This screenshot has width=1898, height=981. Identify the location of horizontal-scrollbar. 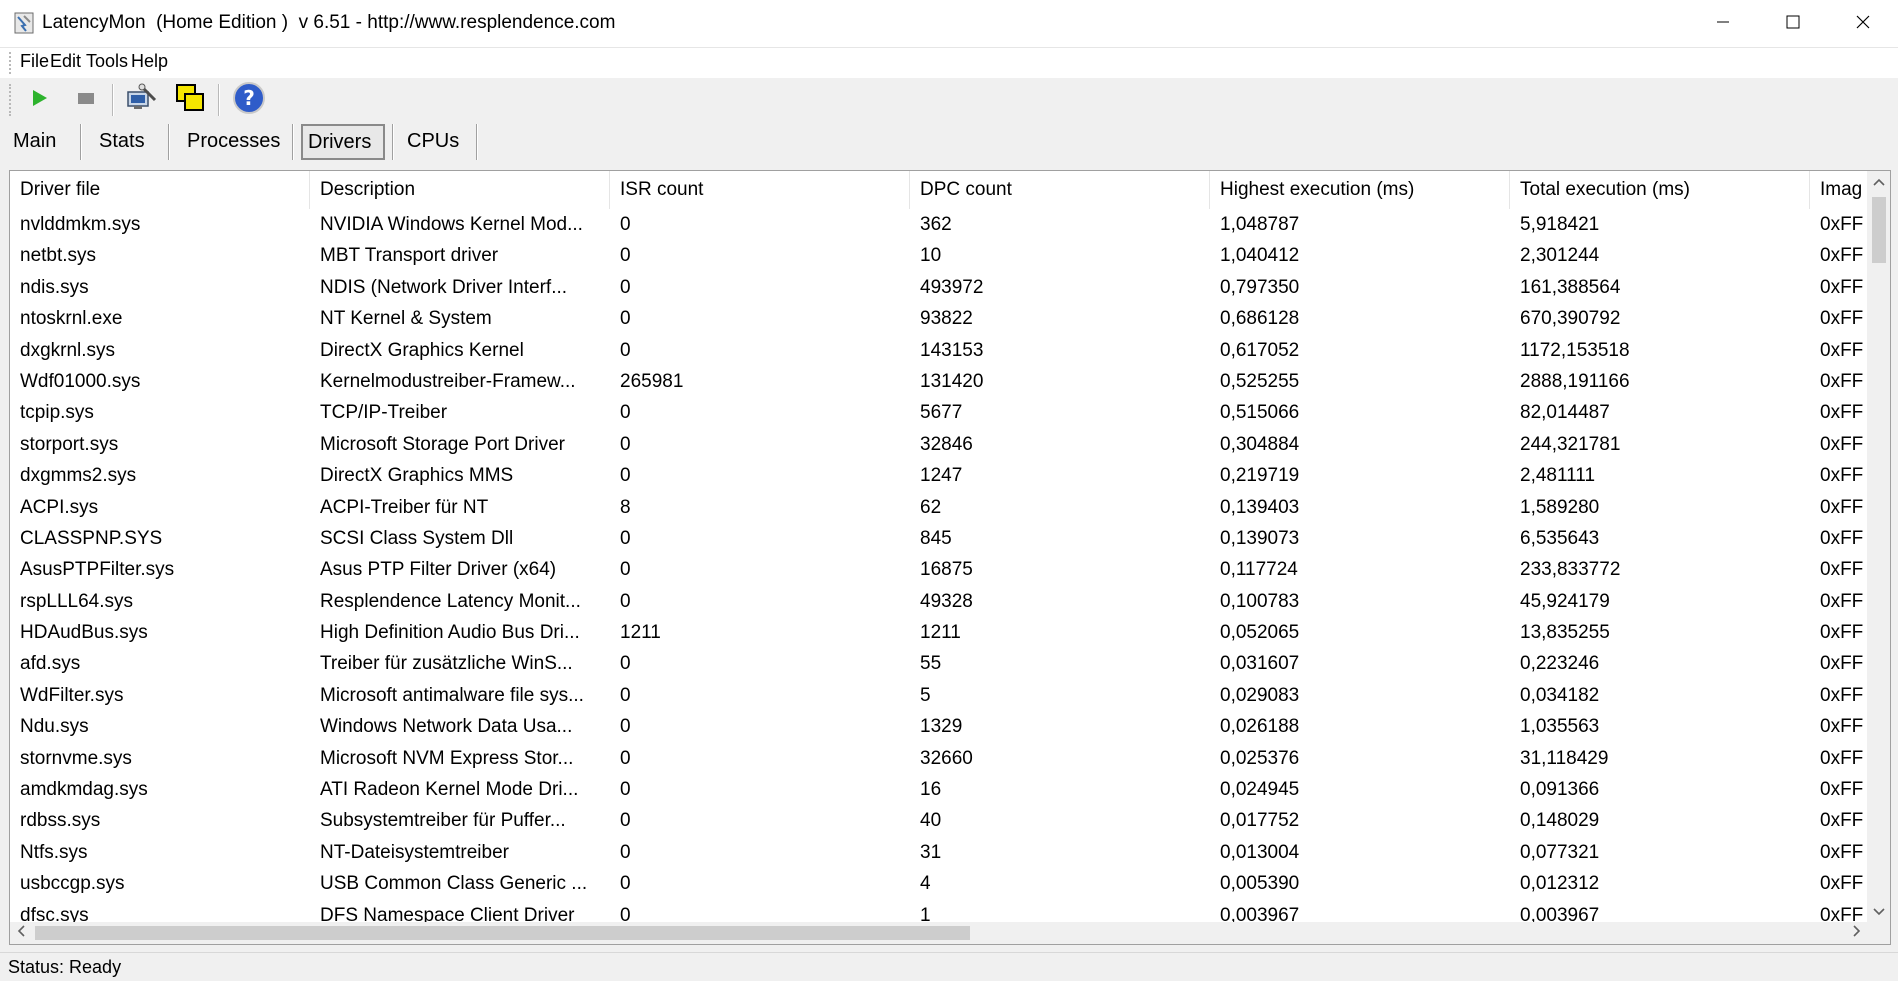
(939, 933).